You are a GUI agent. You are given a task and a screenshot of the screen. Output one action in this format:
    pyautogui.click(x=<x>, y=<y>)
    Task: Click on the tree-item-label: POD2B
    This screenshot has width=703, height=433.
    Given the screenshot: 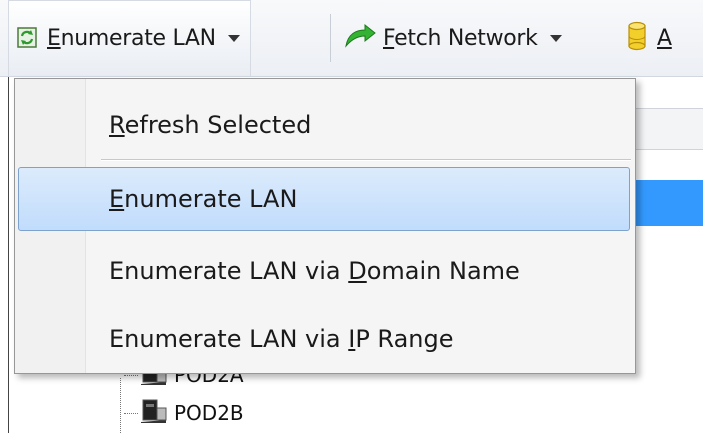 What is the action you would take?
    pyautogui.click(x=209, y=413)
    